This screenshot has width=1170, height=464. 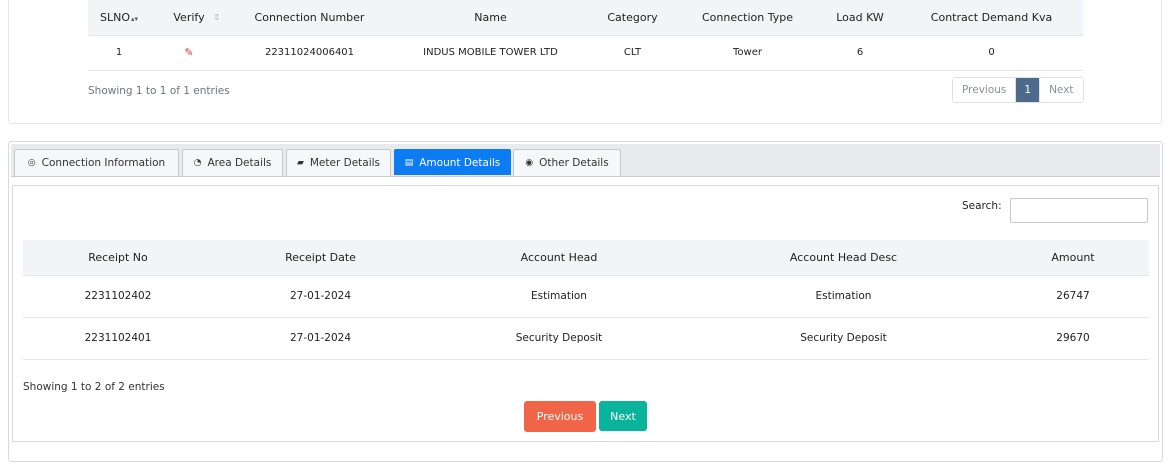 I want to click on edit-icon: ✎, so click(x=188, y=52).